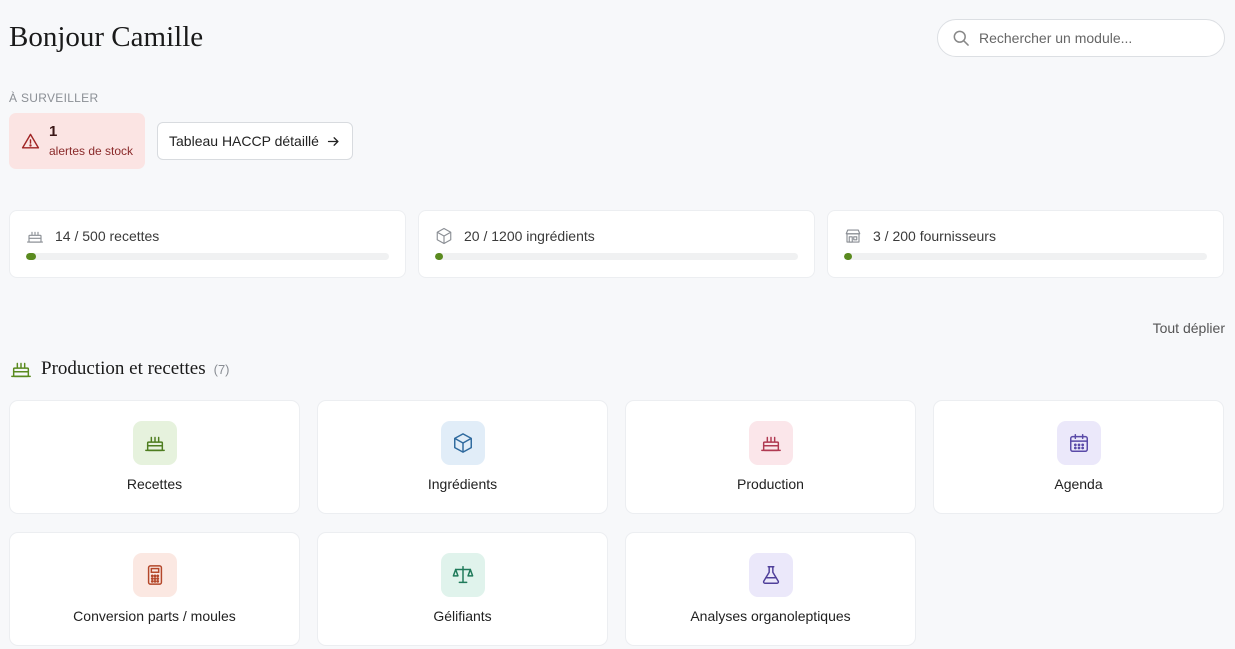 The image size is (1235, 649). I want to click on module-label: Production, so click(770, 484).